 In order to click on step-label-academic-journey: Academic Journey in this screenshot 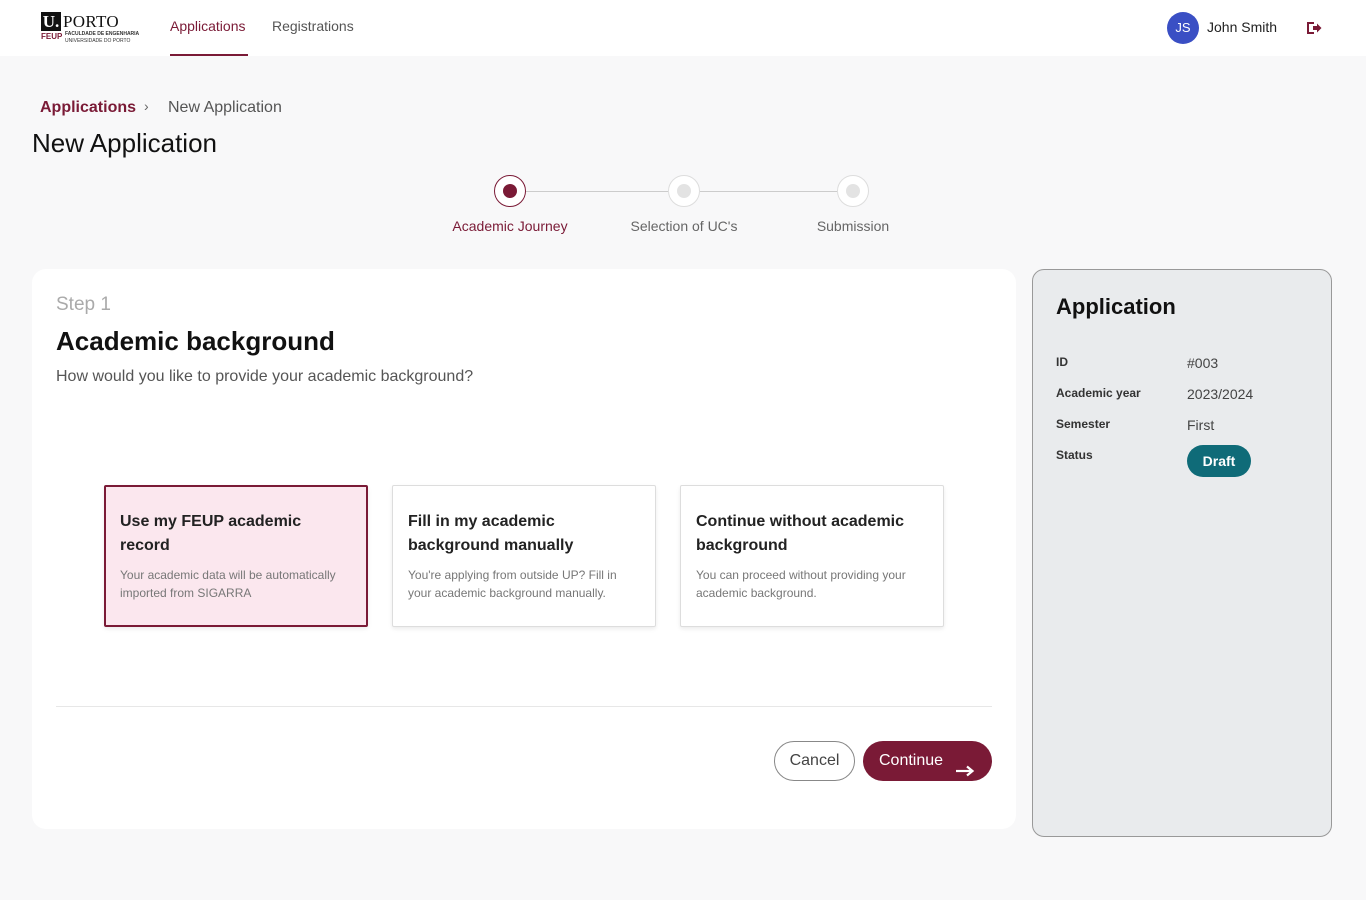, I will do `click(510, 226)`.